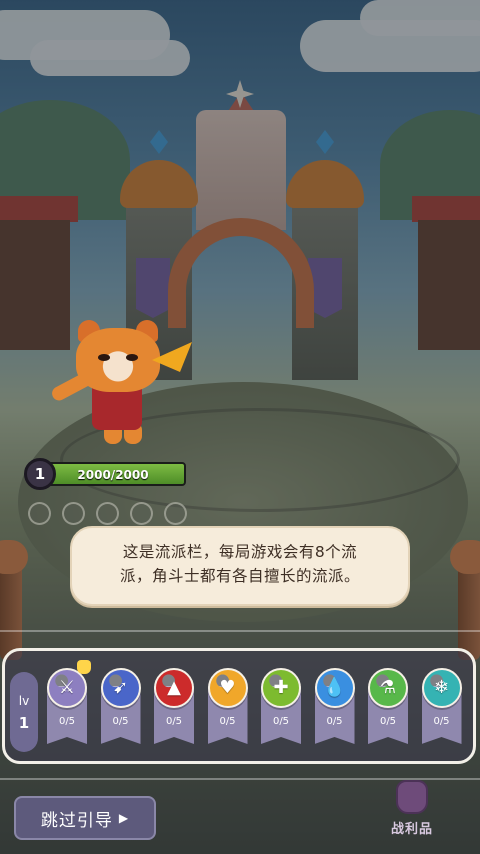 Image resolution: width=480 pixels, height=854 pixels. Describe the element at coordinates (24, 712) in the screenshot. I see `faction-level-badge: lv 1` at that location.